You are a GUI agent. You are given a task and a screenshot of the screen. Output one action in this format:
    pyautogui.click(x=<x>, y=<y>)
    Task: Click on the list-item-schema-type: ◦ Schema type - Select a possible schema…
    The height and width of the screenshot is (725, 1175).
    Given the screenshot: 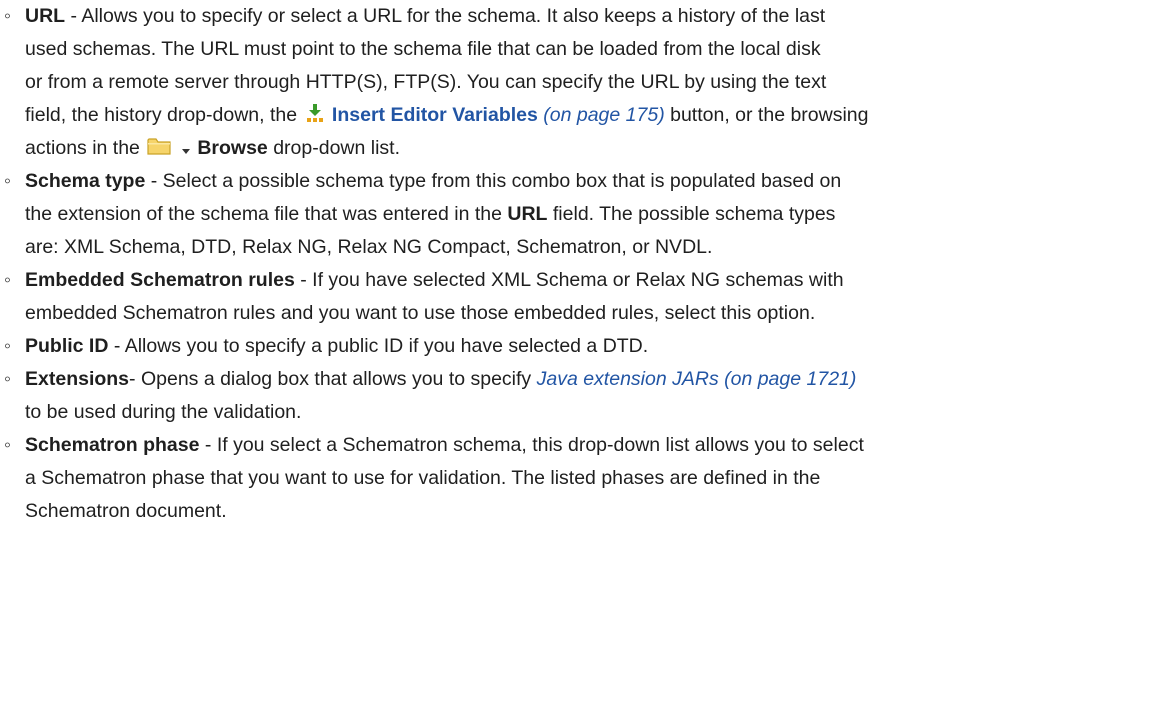 What is the action you would take?
    pyautogui.click(x=587, y=214)
    